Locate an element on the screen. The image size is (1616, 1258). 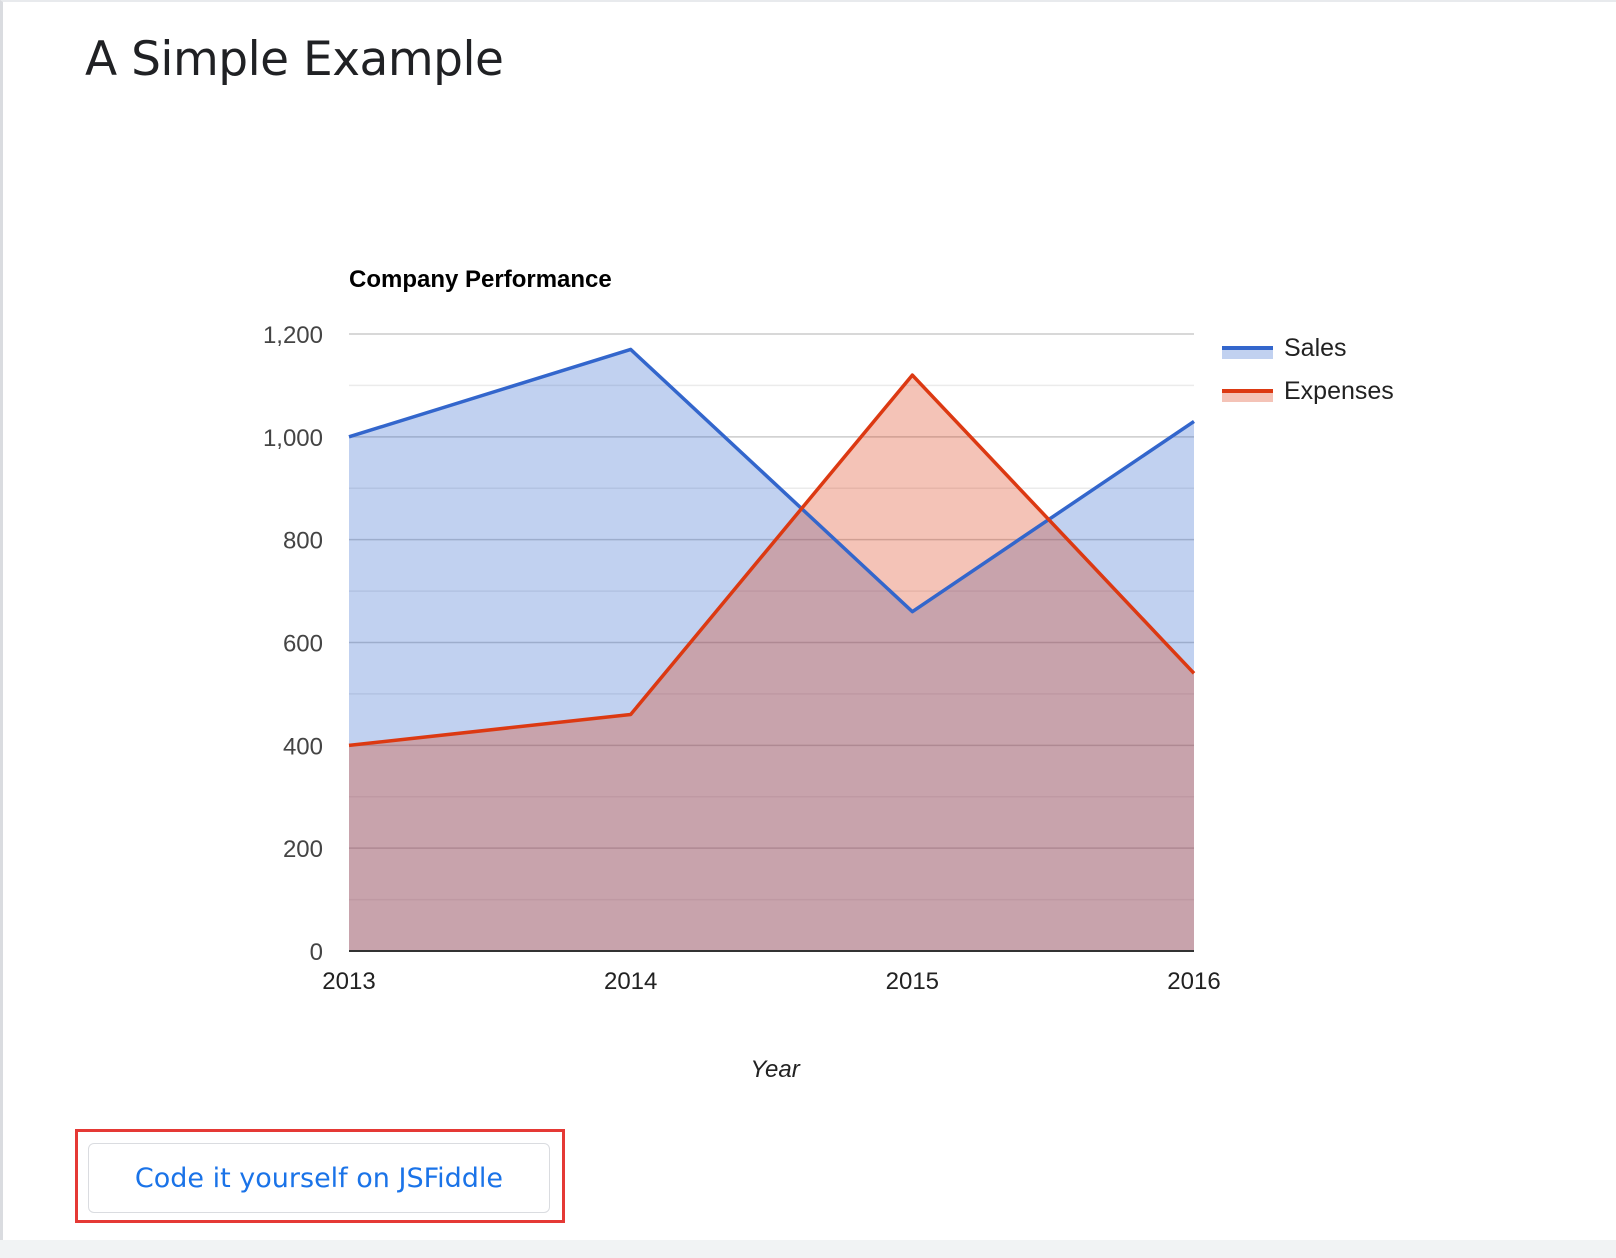
x-tick-label: 2016 is located at coordinates (1193, 981).